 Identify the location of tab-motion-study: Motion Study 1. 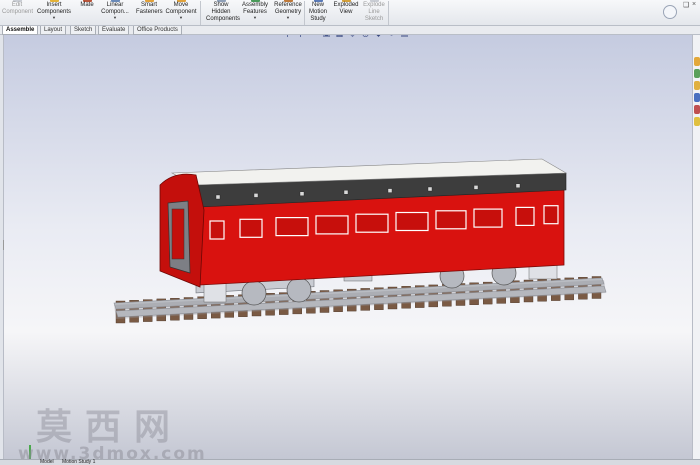
(78, 462).